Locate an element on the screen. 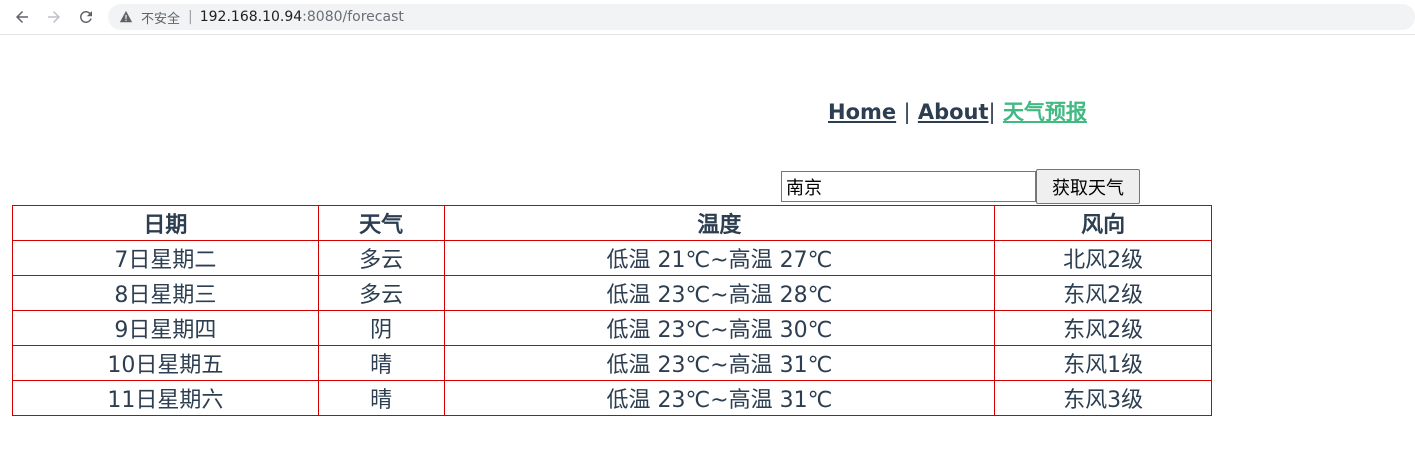  table-row: 8日星期三 多云 低温 23℃~高温 28℃ 东风2级 is located at coordinates (612, 293).